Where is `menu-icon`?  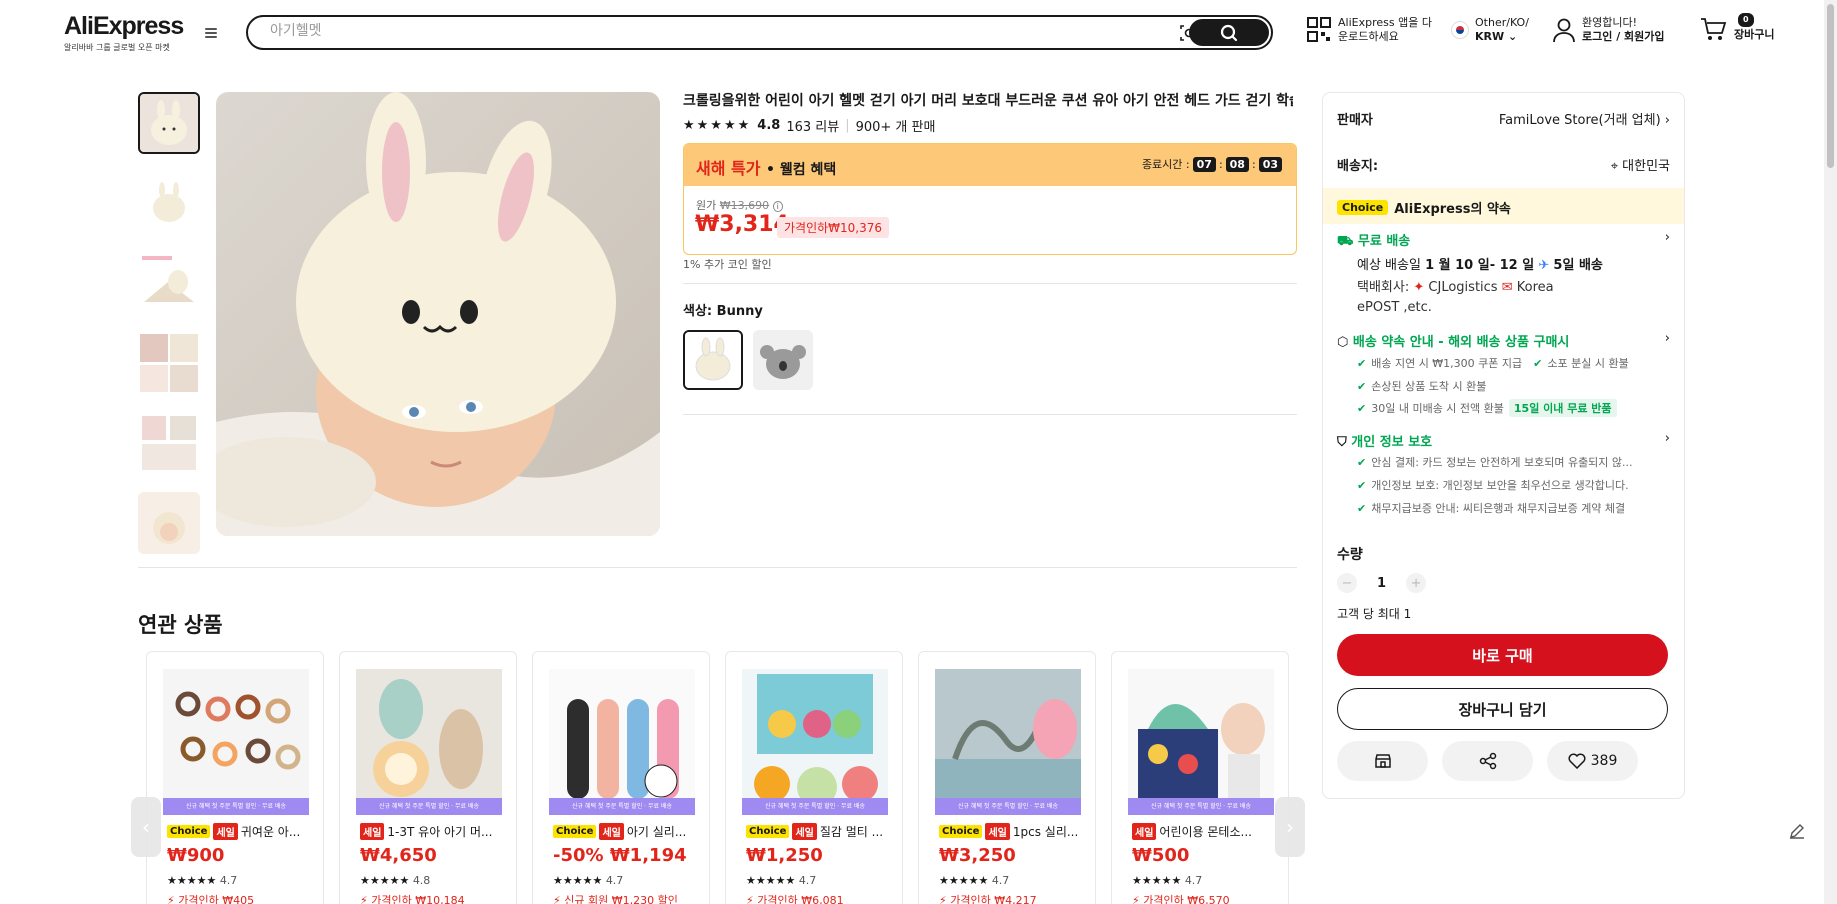 menu-icon is located at coordinates (211, 33).